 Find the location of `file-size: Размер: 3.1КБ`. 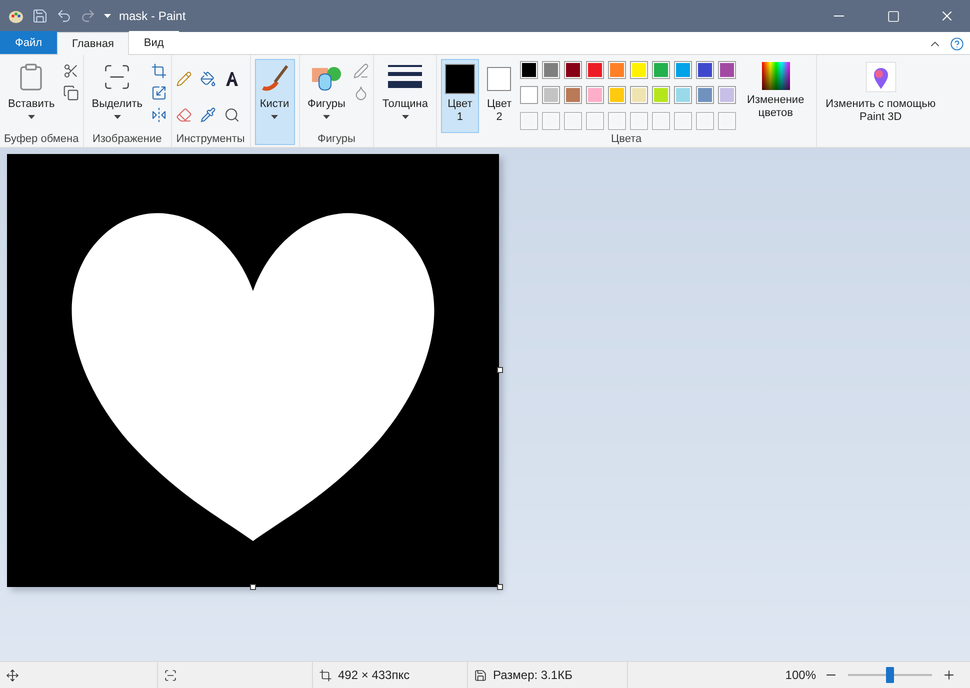

file-size: Размер: 3.1КБ is located at coordinates (532, 675).